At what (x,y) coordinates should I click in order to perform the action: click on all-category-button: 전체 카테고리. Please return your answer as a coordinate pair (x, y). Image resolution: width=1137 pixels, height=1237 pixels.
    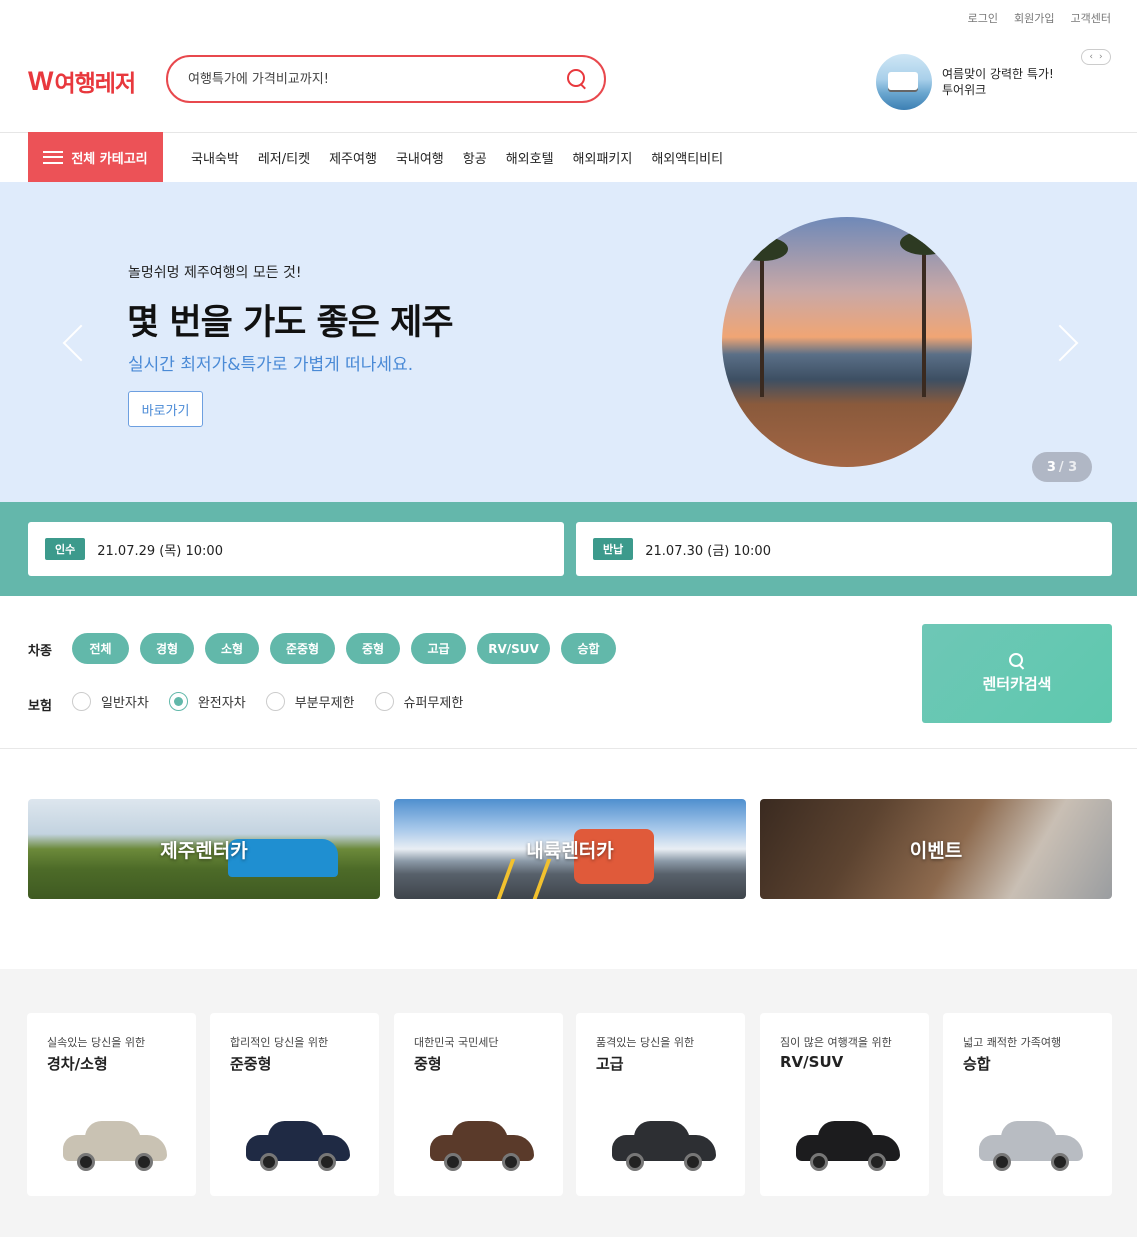
    Looking at the image, I should click on (95, 157).